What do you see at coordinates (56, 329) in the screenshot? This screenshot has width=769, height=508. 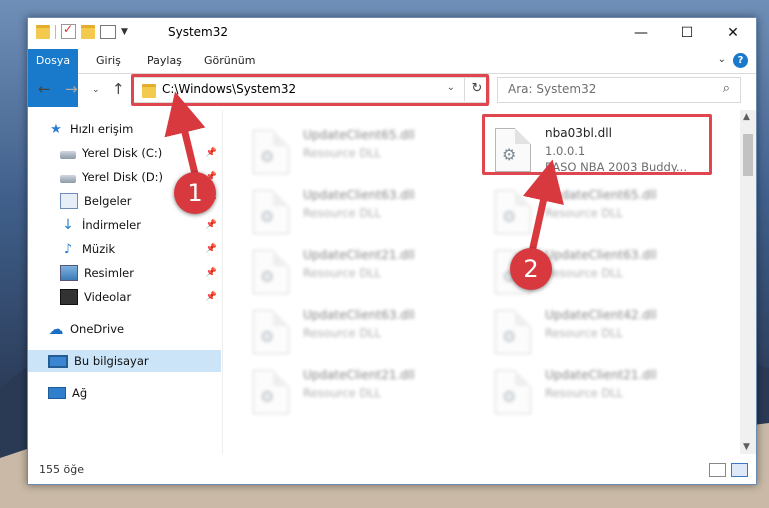 I see `cloud-icon: ☁` at bounding box center [56, 329].